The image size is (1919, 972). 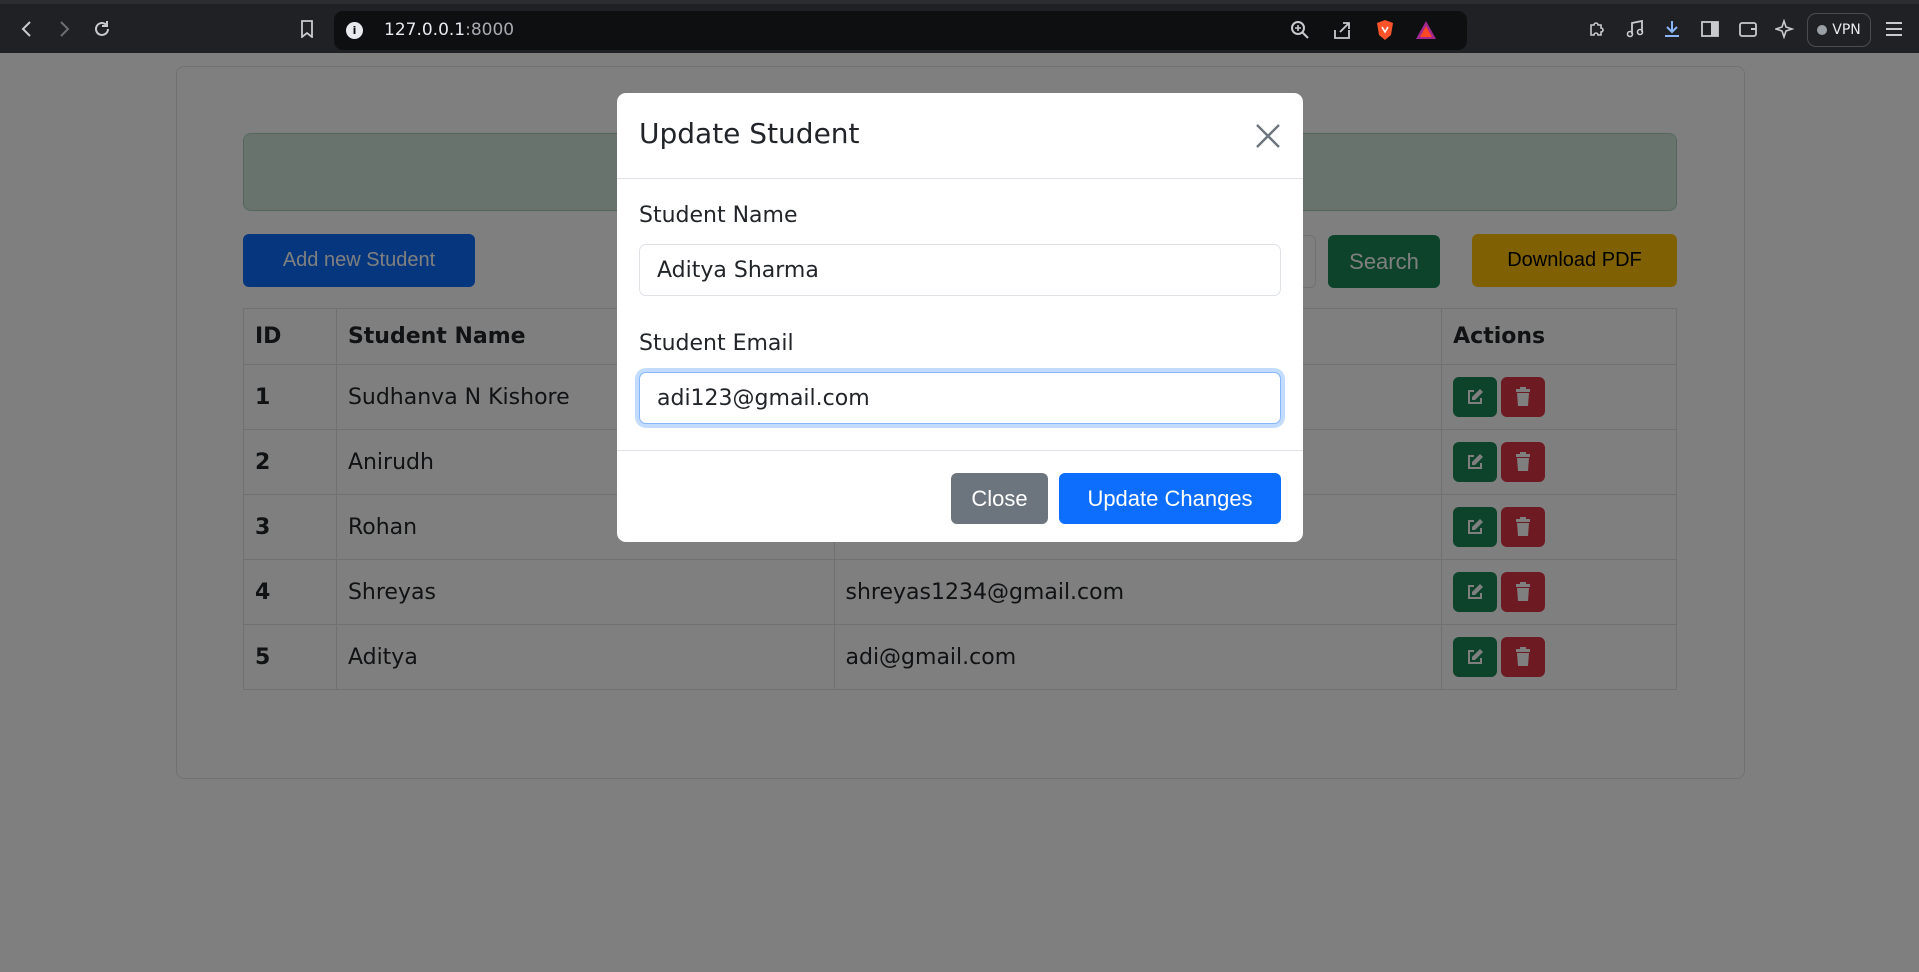 I want to click on zoom-icon, so click(x=1300, y=30).